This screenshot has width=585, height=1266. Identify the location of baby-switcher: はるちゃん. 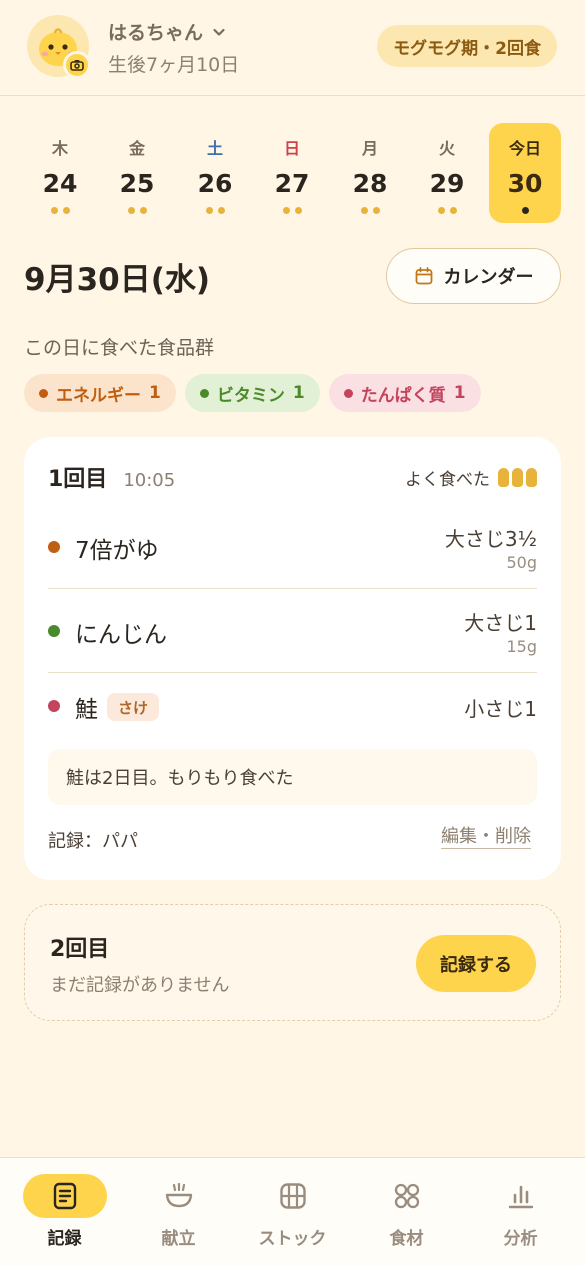
(167, 31).